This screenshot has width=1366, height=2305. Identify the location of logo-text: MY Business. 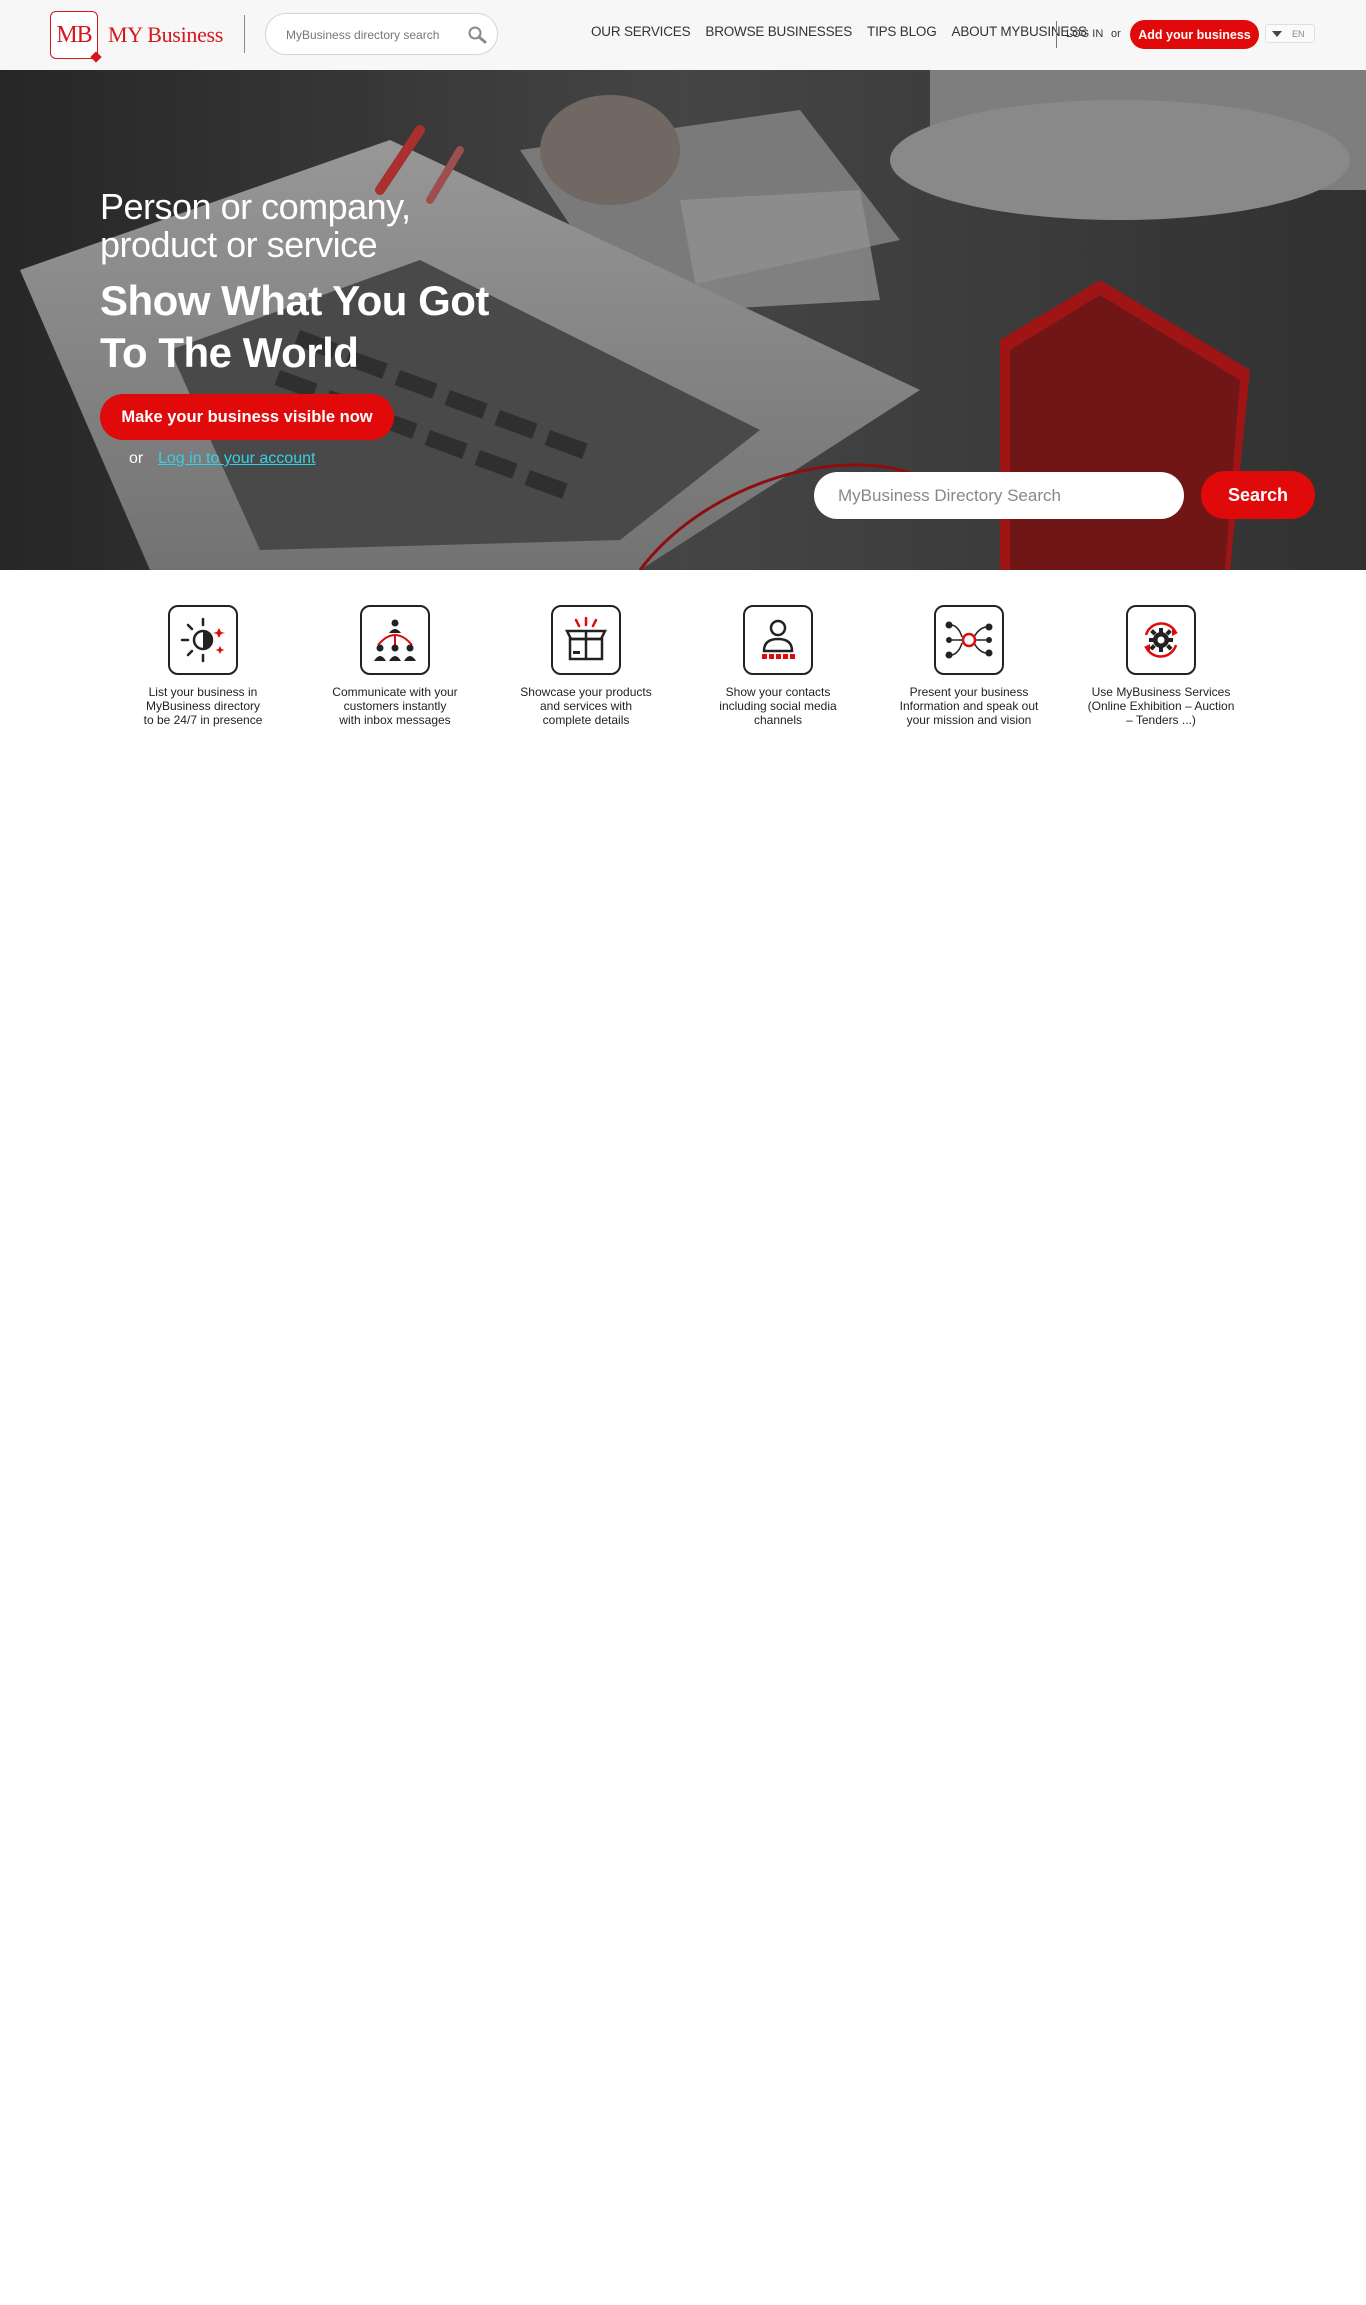
(166, 34).